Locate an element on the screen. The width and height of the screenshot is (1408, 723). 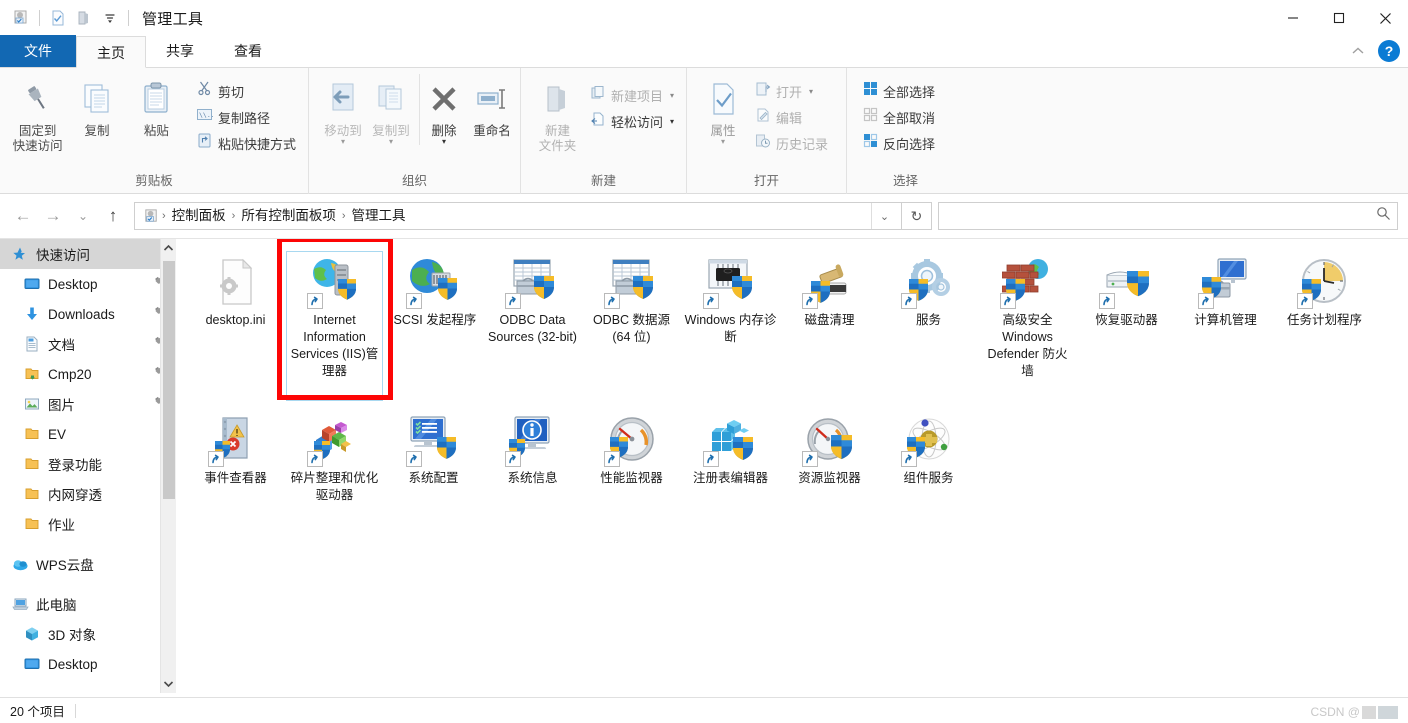
file-windows-defender-firewall: 高级安全 Windows Defender 防火墙 is located at coordinates (1027, 324).